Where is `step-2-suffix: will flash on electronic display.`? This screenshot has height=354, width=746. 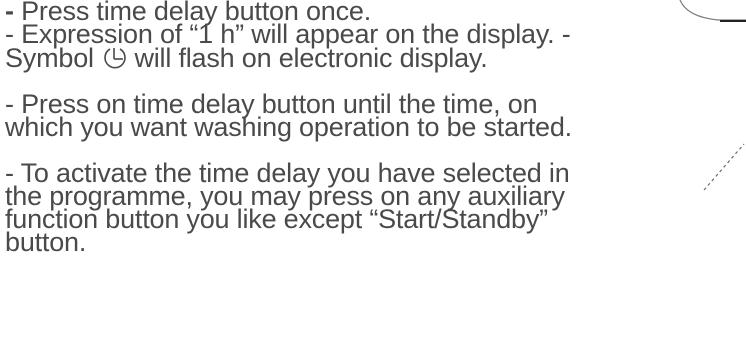
step-2-suffix: will flash on electronic display. is located at coordinates (307, 58).